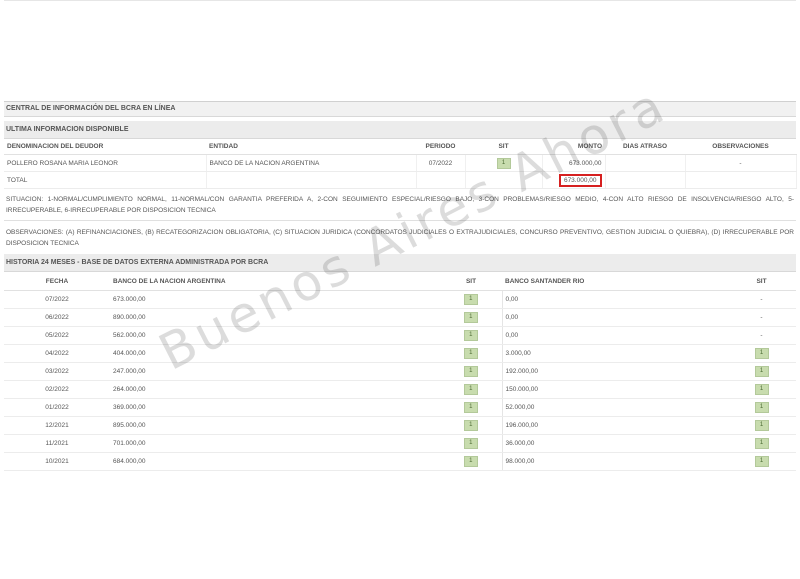 The width and height of the screenshot is (800, 579). I want to click on entidad-name: BANCO DE LA NACION ARGENTINA, so click(311, 163).